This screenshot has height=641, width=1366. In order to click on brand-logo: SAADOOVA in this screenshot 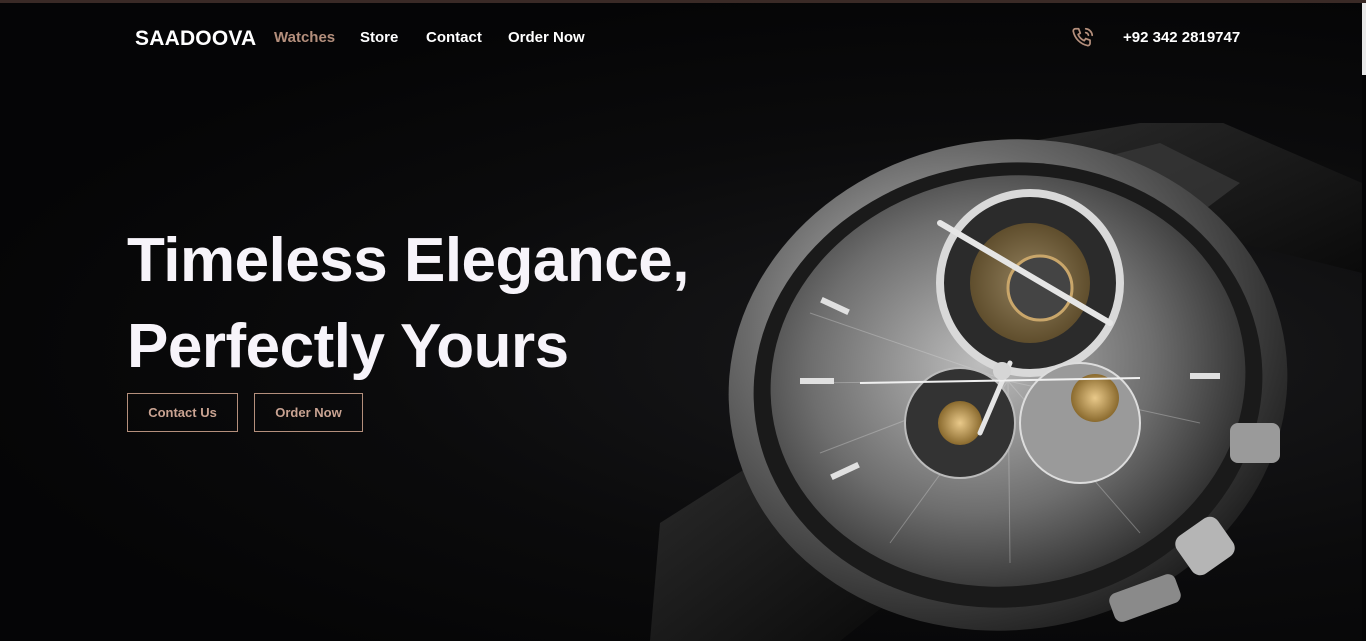, I will do `click(195, 39)`.